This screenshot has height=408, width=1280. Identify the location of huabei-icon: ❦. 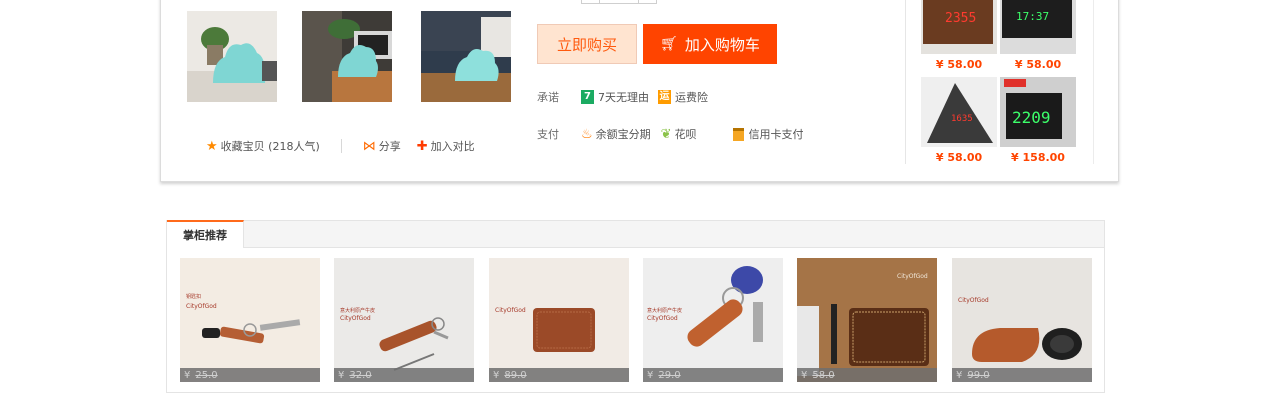
(666, 134).